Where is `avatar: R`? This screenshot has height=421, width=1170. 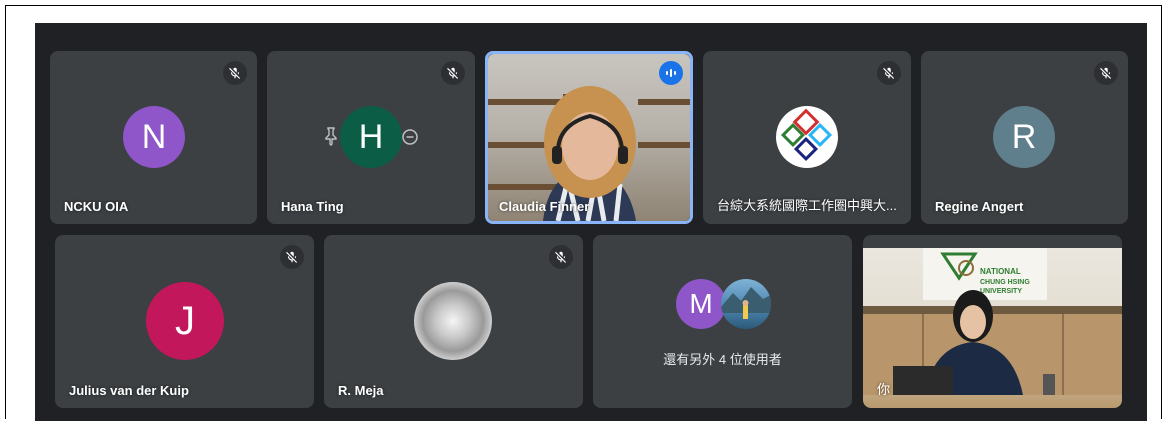 avatar: R is located at coordinates (1024, 137).